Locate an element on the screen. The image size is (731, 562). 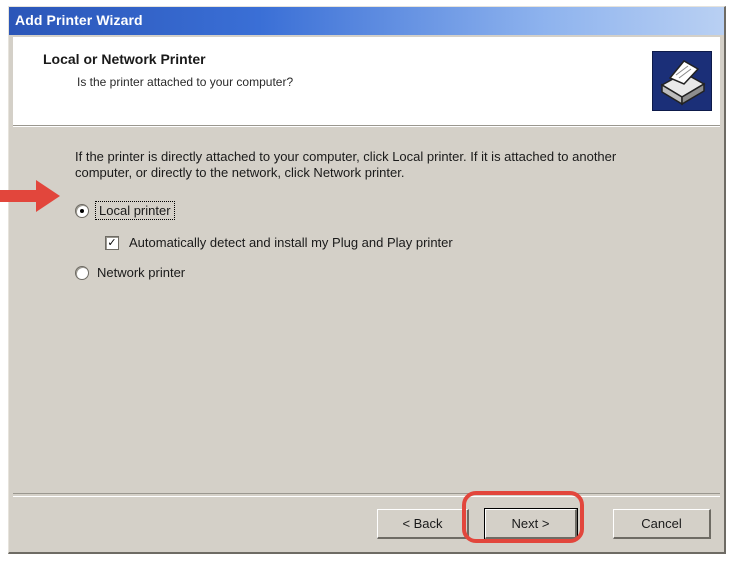
network-printer-radio: Network printer is located at coordinates (130, 272).